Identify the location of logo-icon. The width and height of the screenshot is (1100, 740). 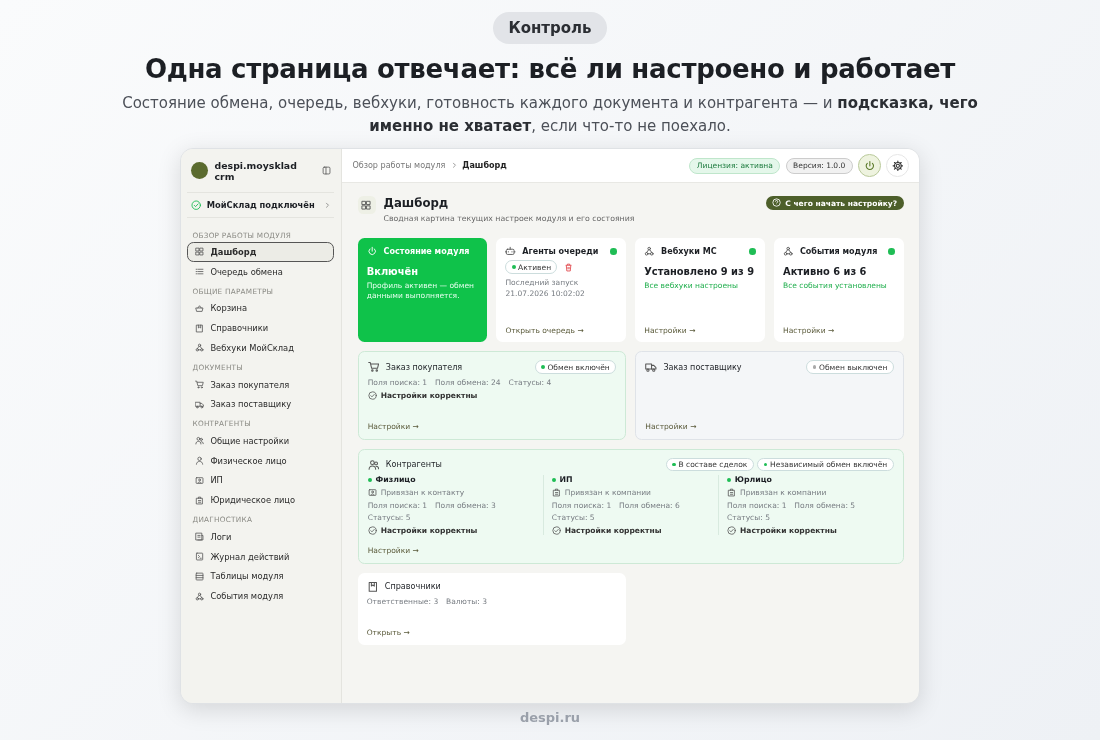
(200, 171).